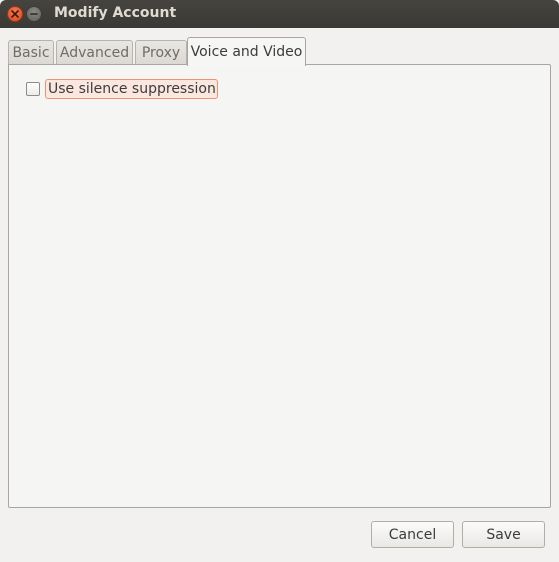  I want to click on silence-suppression-checkbox, so click(33, 89).